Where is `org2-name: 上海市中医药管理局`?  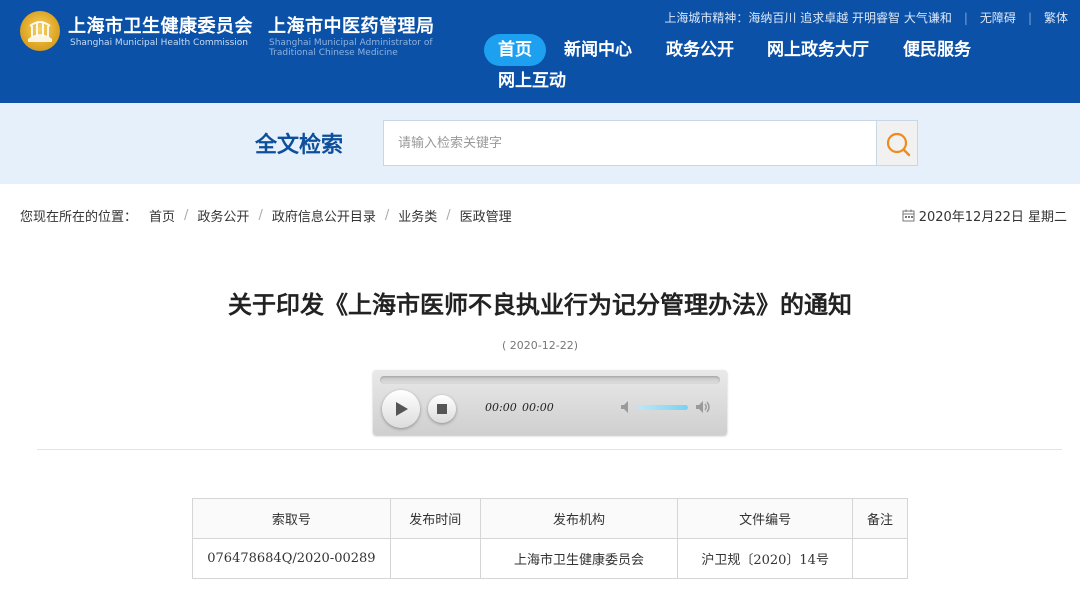
org2-name: 上海市中医药管理局 is located at coordinates (351, 25).